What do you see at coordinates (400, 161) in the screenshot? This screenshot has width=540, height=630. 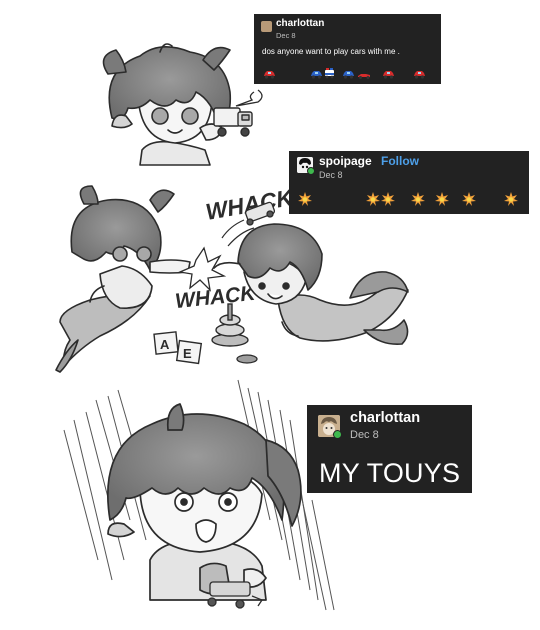 I see `follow-button: Follow` at bounding box center [400, 161].